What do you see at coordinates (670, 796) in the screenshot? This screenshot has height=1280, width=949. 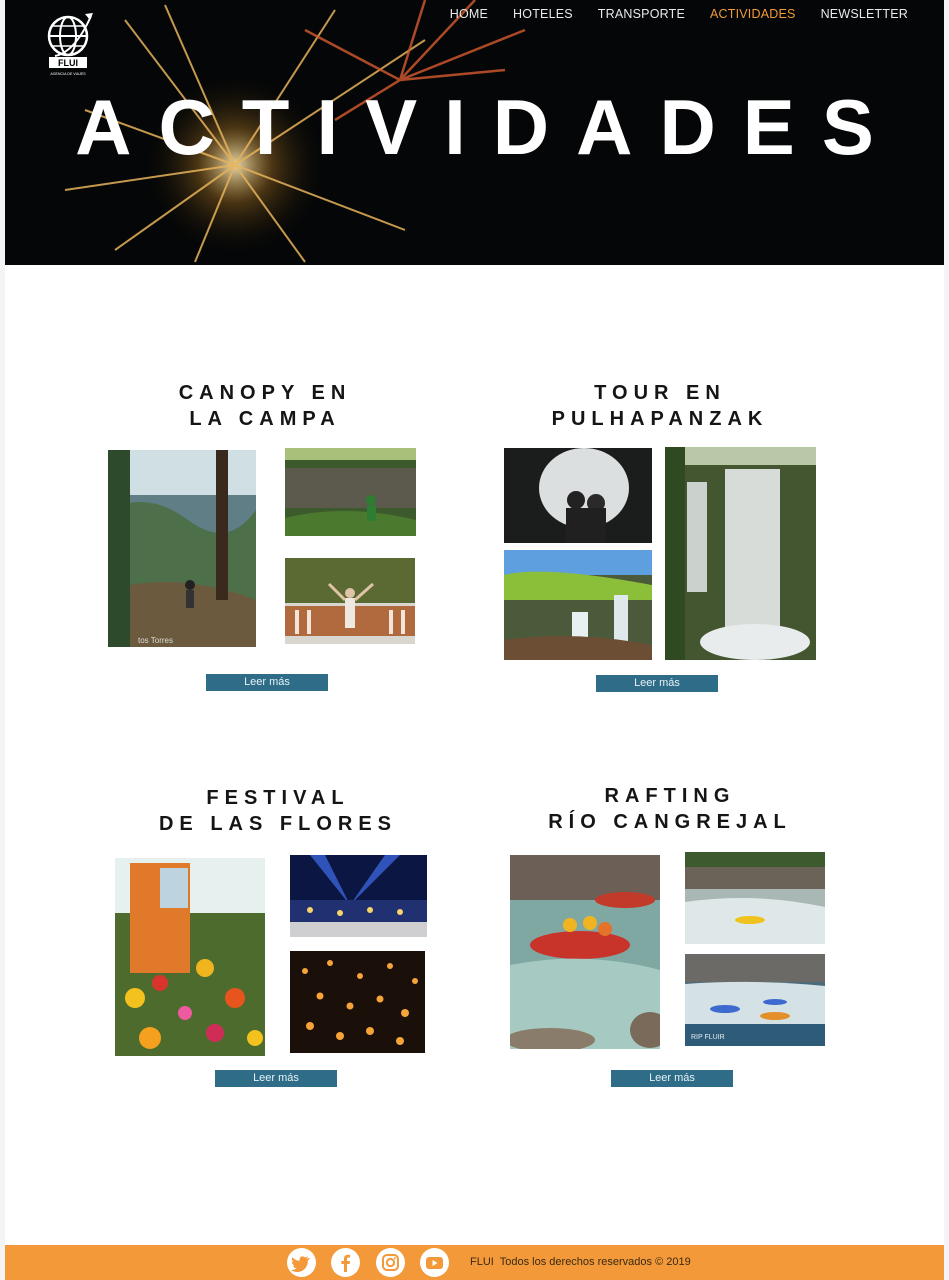 I see `activity-title-line1: RAFTING` at bounding box center [670, 796].